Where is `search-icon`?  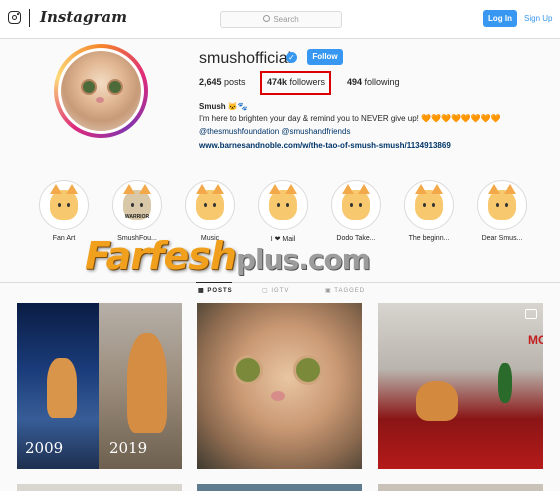 search-icon is located at coordinates (267, 18).